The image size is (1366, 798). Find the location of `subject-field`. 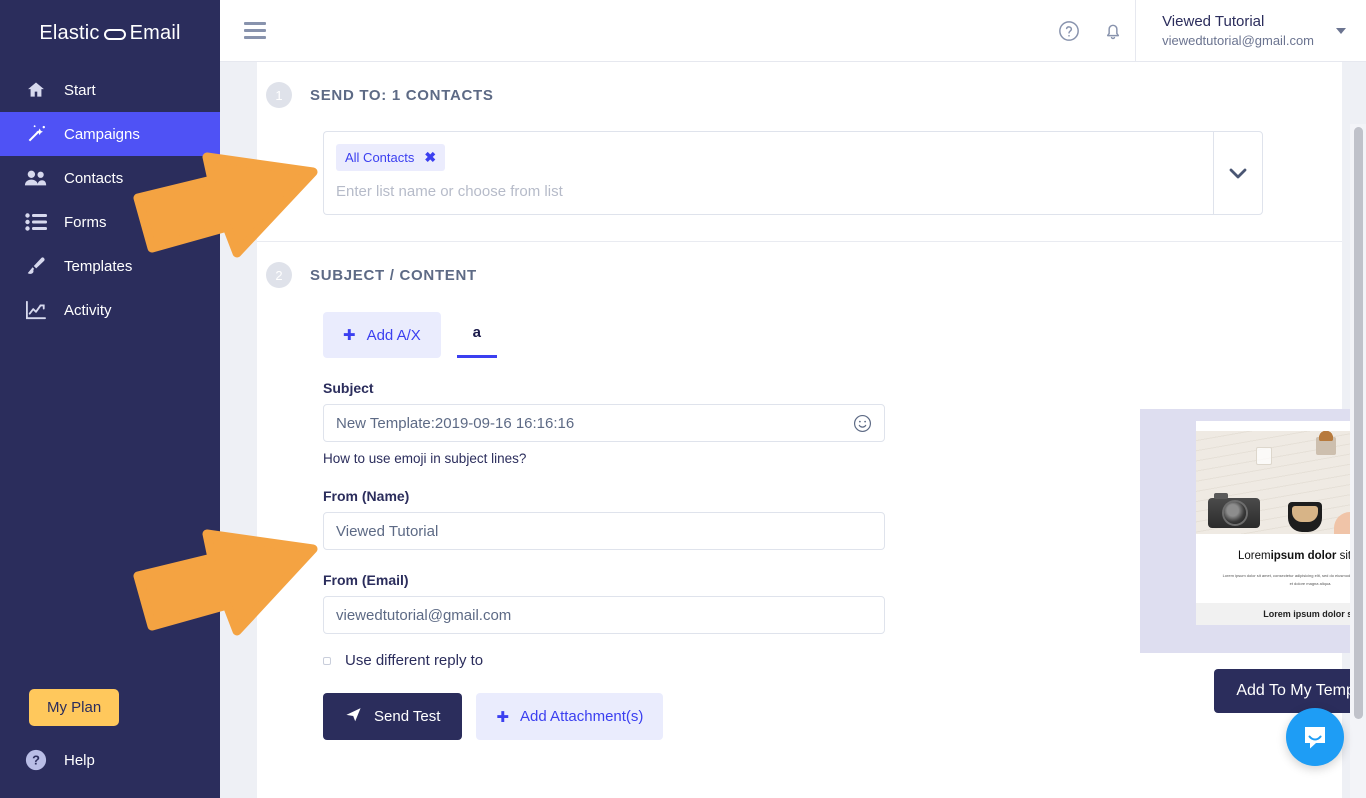

subject-field is located at coordinates (604, 423).